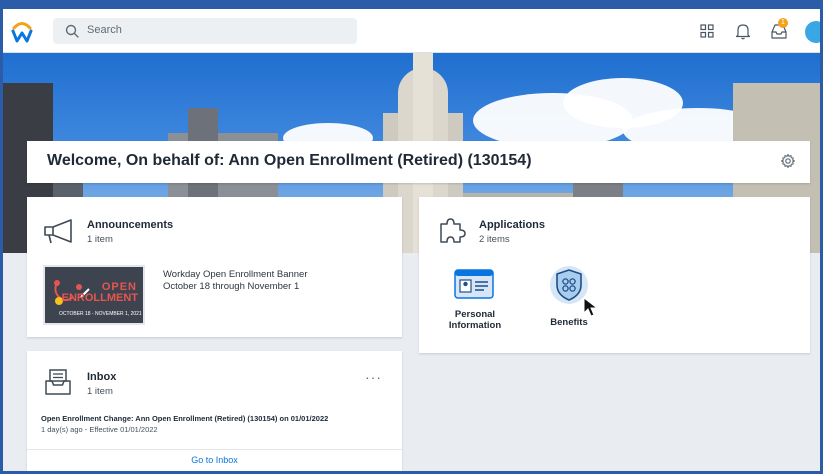 This screenshot has height=474, width=823. Describe the element at coordinates (475, 320) in the screenshot. I see `app-label-personal-information: Personal Information` at that location.